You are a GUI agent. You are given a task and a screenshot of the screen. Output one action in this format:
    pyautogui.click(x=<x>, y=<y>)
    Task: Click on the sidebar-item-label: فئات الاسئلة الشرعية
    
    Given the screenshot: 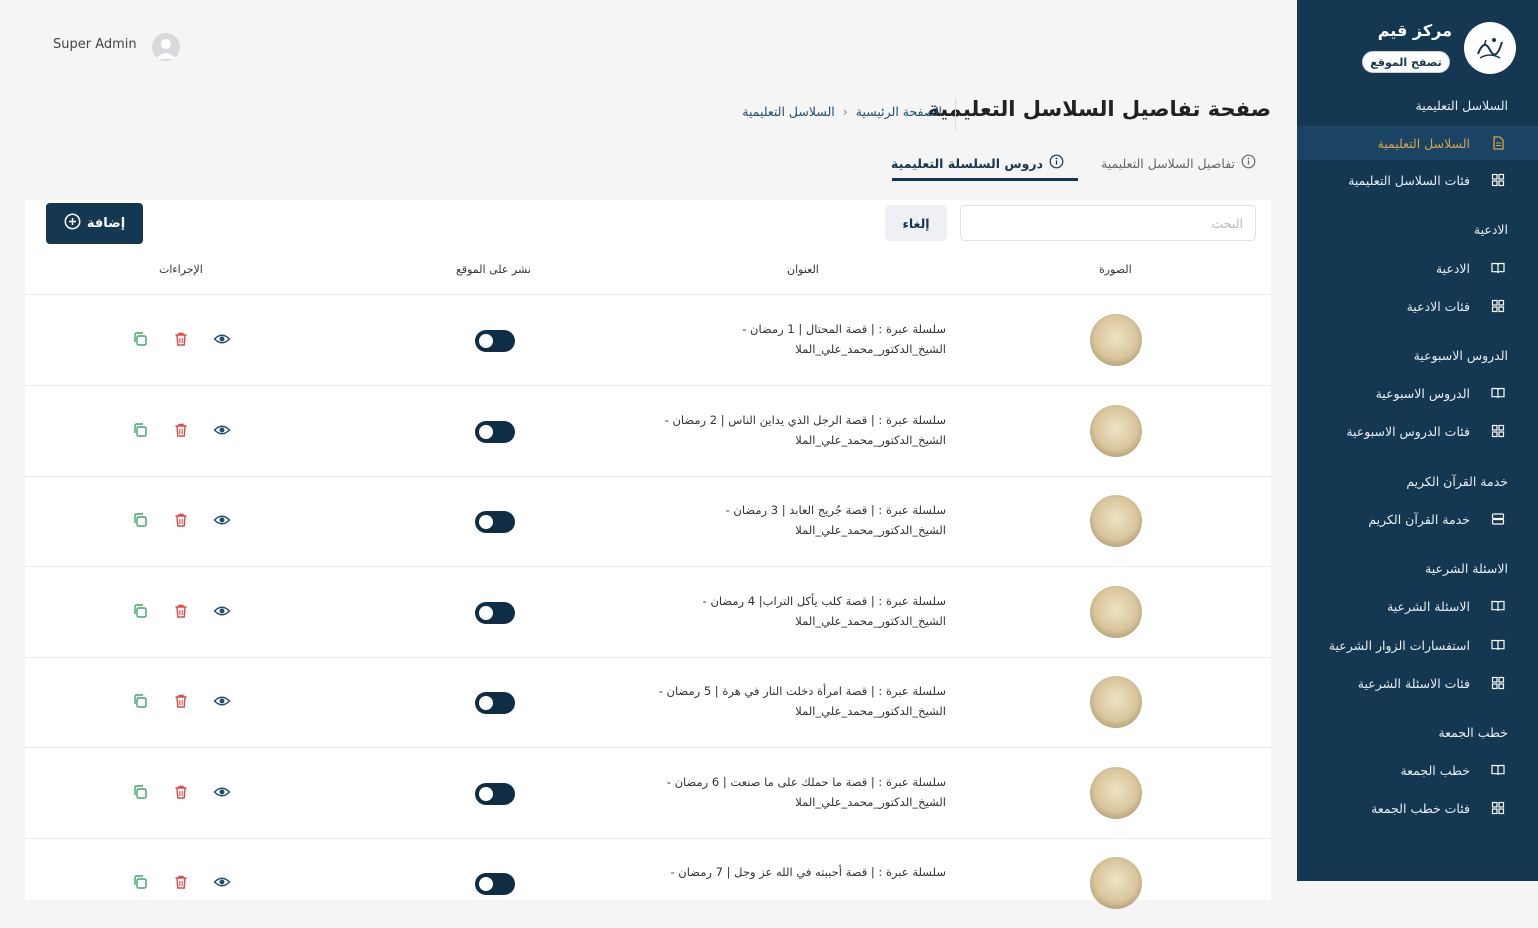 What is the action you would take?
    pyautogui.click(x=1413, y=683)
    